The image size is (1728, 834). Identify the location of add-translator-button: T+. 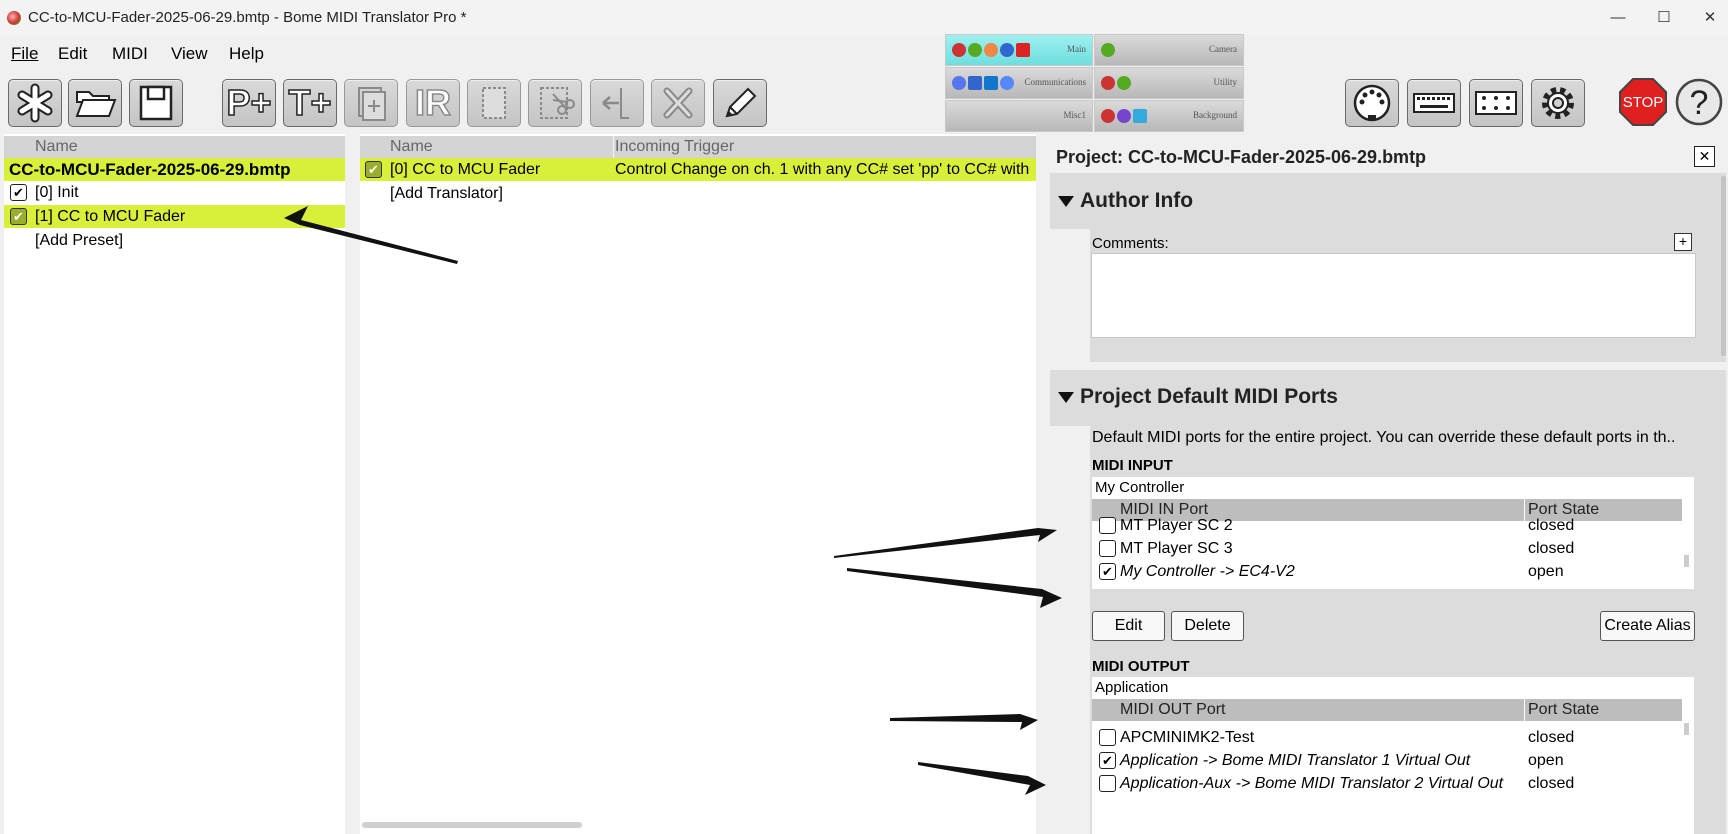
(310, 103).